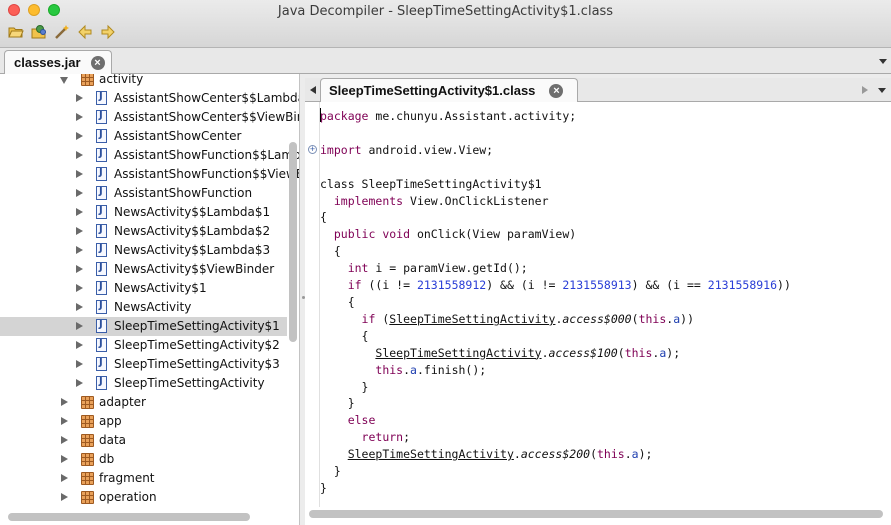 This screenshot has width=891, height=525. I want to click on scroll-tabs-left-icon, so click(313, 90).